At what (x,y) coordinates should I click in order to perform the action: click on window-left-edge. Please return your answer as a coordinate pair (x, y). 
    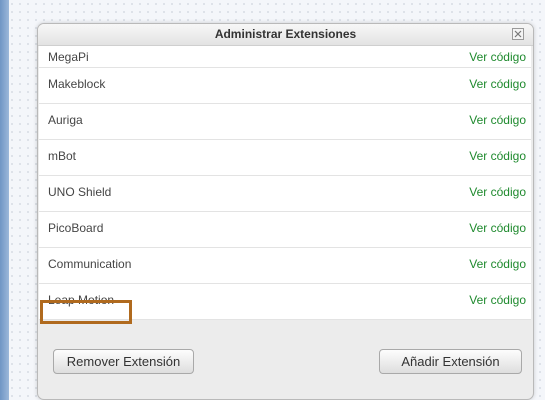
    Looking at the image, I should click on (4, 200).